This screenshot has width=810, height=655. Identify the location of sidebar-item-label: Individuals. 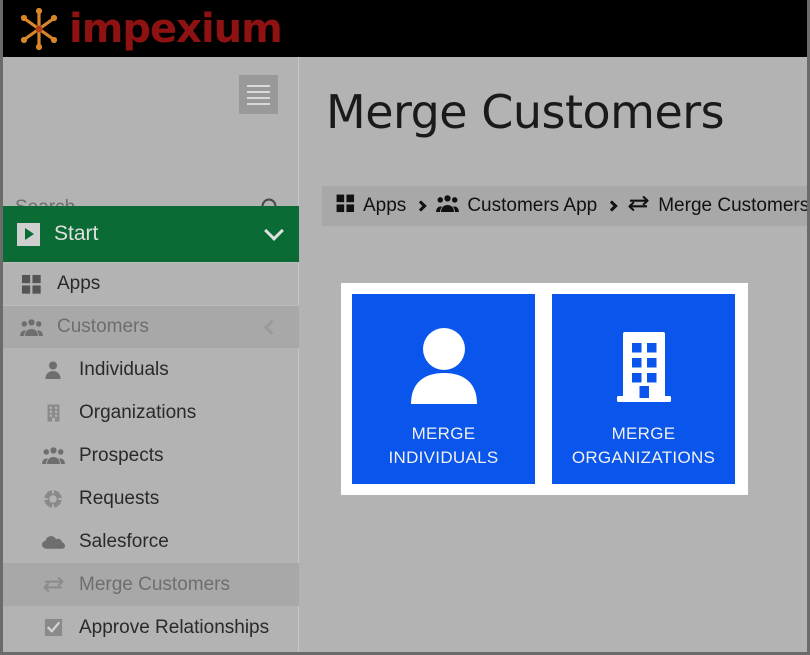
(124, 369).